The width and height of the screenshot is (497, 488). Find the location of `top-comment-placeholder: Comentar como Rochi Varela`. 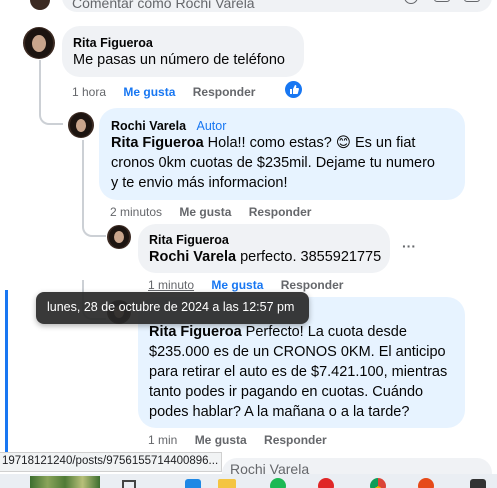

top-comment-placeholder: Comentar como Rochi Varela is located at coordinates (163, 5).